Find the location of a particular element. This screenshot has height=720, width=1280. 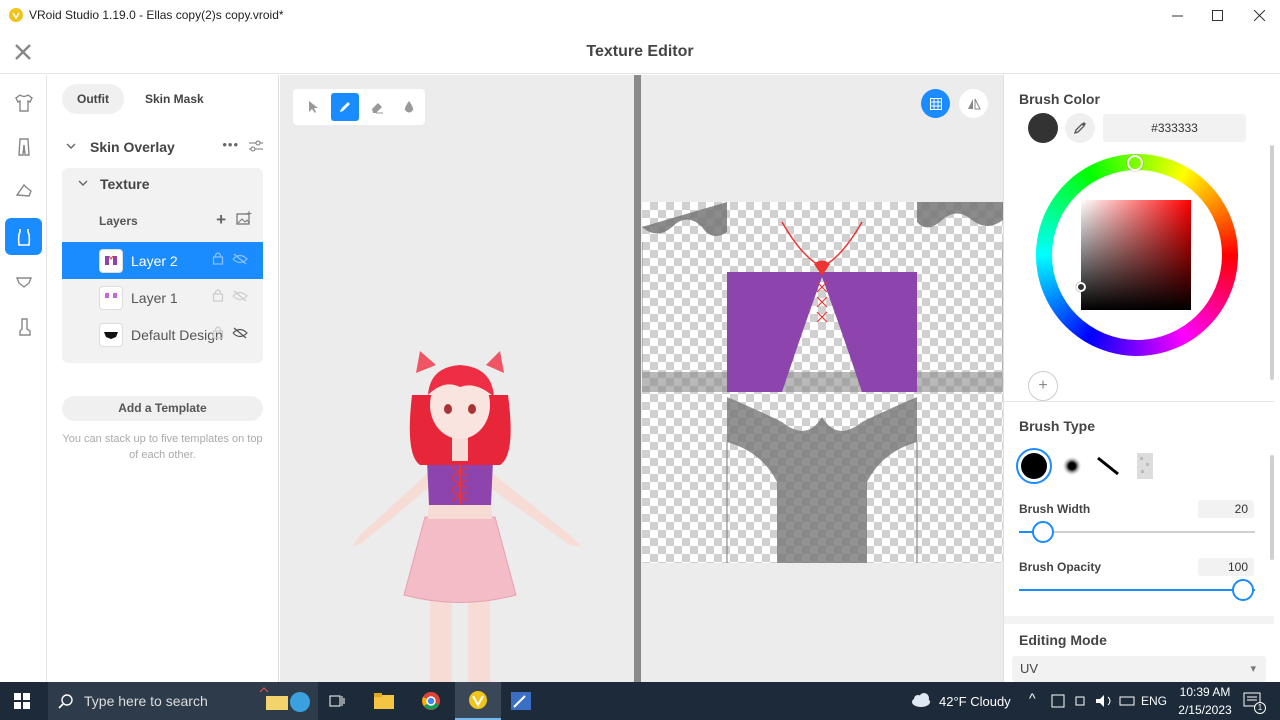

add-layer-icon: + is located at coordinates (221, 220).